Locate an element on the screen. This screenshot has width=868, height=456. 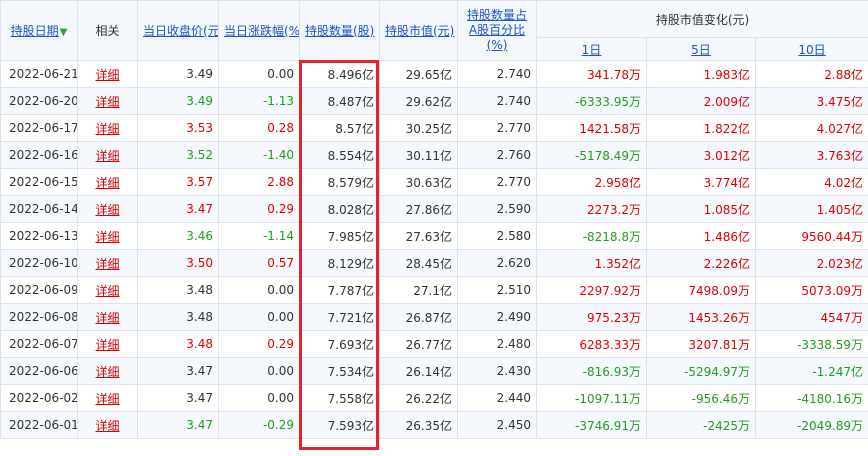
date-cell: 2022-06-20 is located at coordinates (39, 101).